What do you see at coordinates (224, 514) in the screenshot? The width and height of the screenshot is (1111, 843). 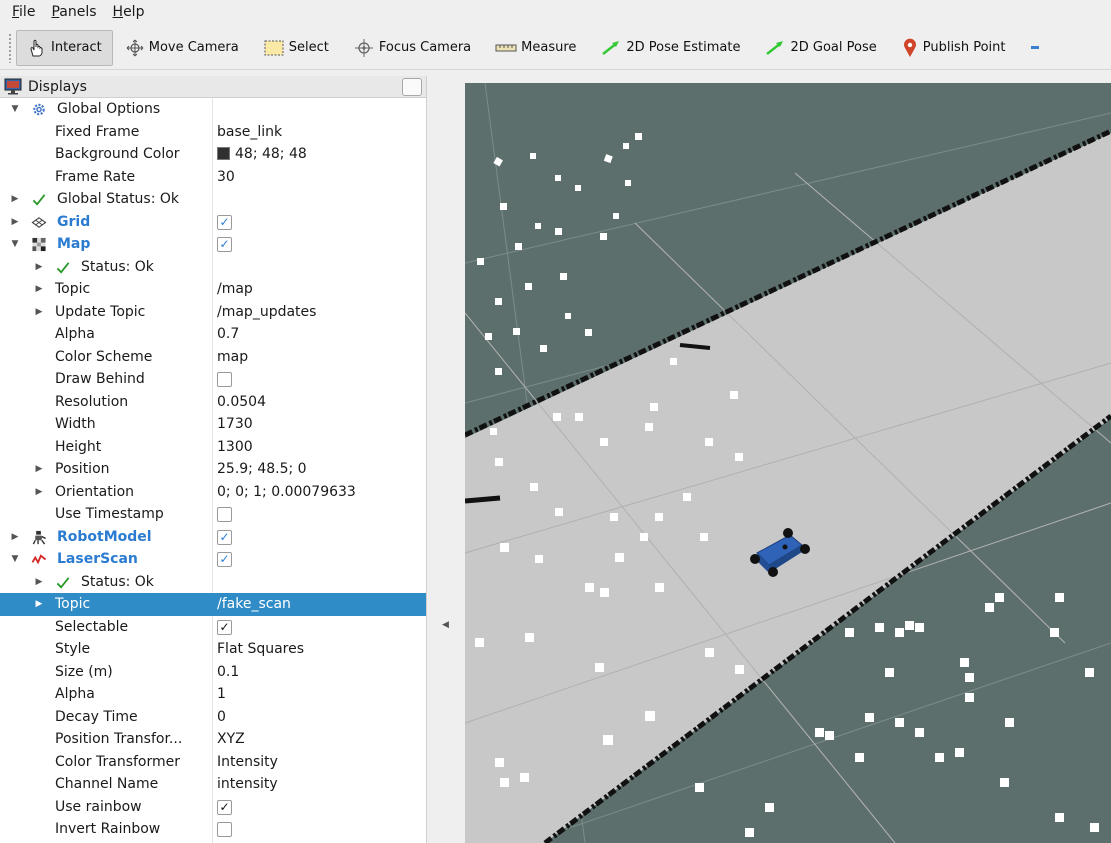 I see `use-timestamp-checkbox` at bounding box center [224, 514].